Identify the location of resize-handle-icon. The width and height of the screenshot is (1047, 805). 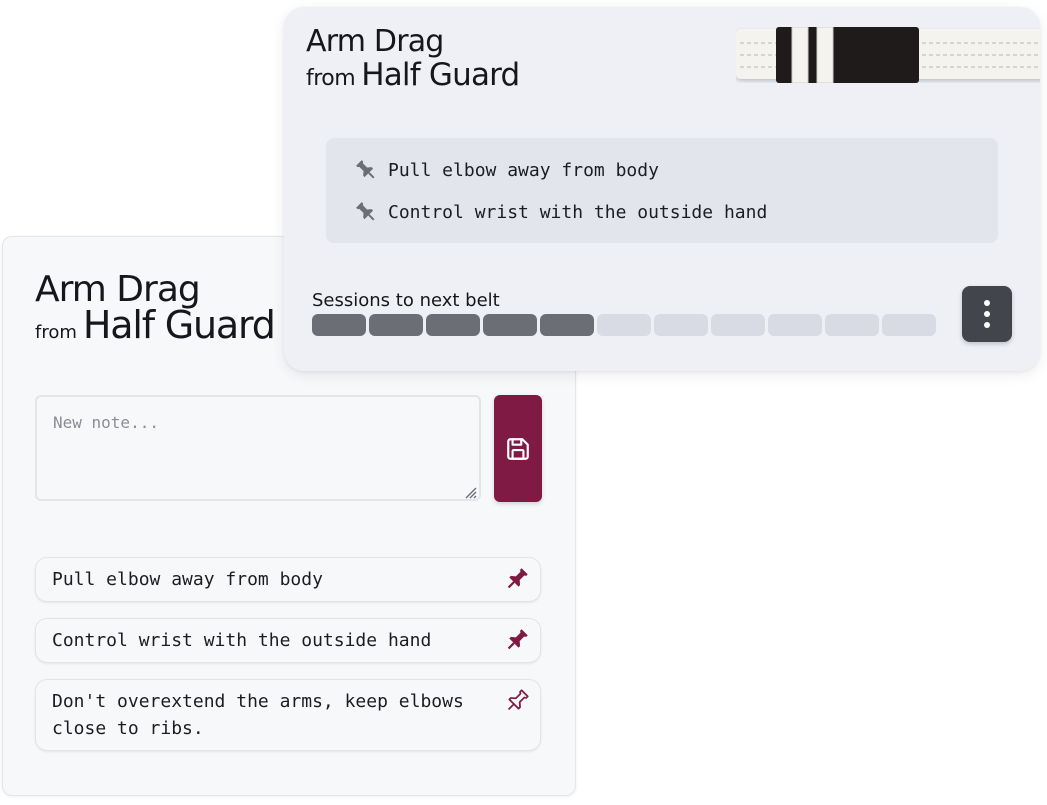
(470, 492).